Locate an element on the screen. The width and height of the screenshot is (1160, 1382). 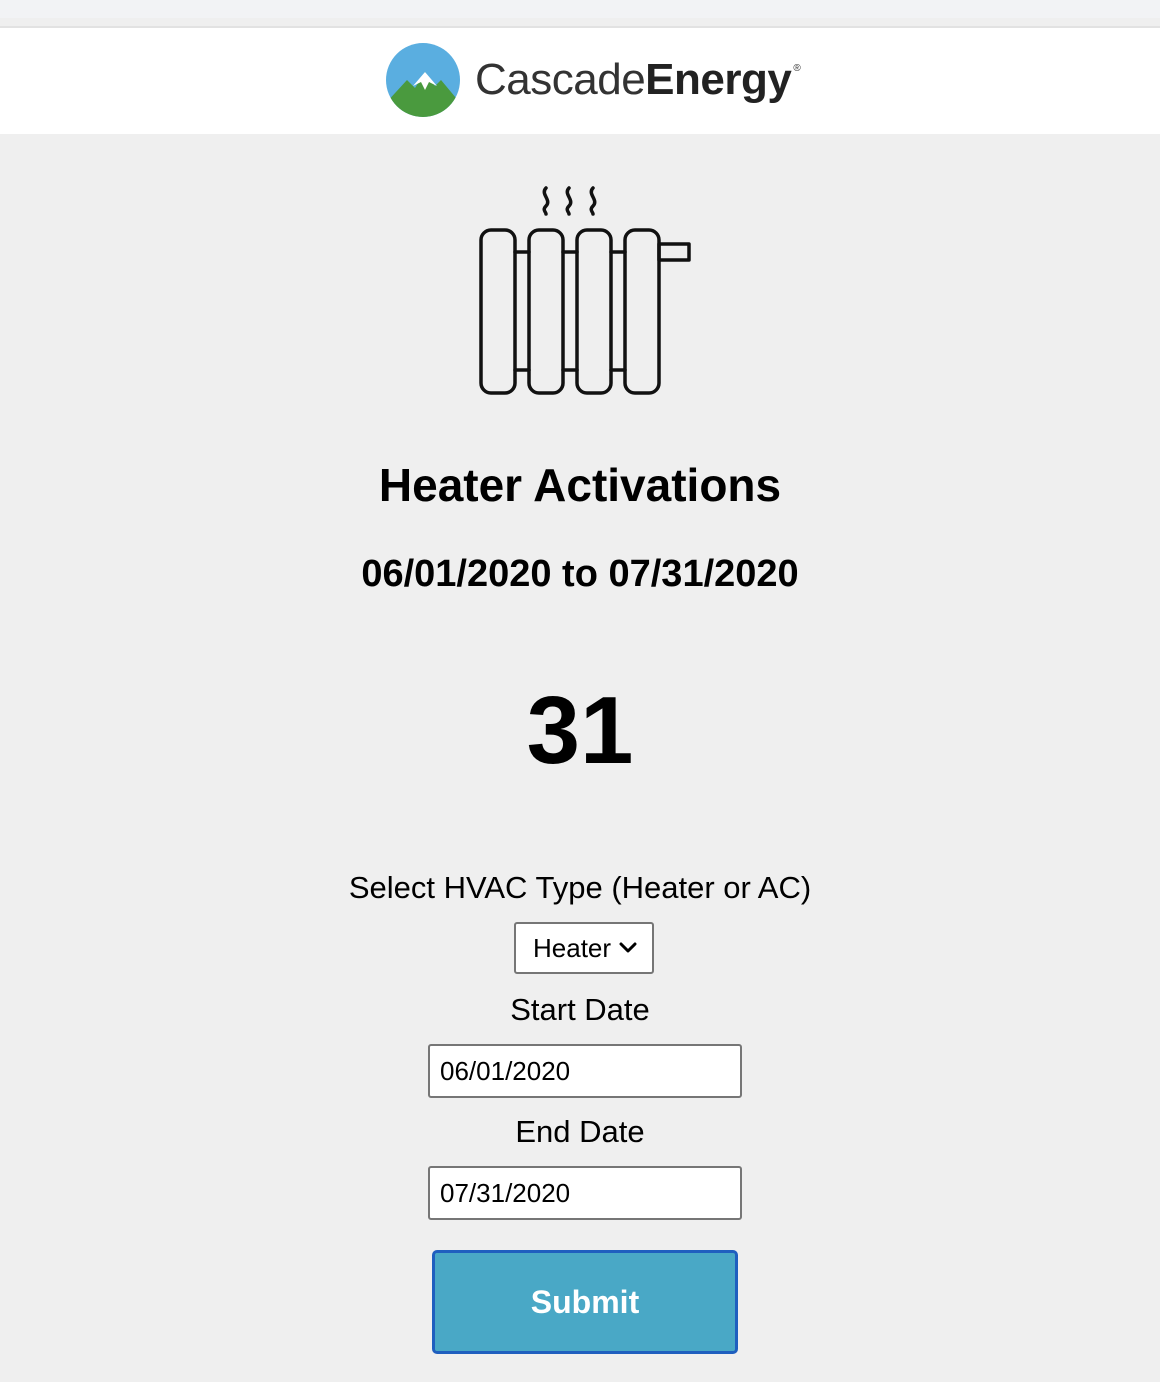
start-date-input is located at coordinates (585, 1071).